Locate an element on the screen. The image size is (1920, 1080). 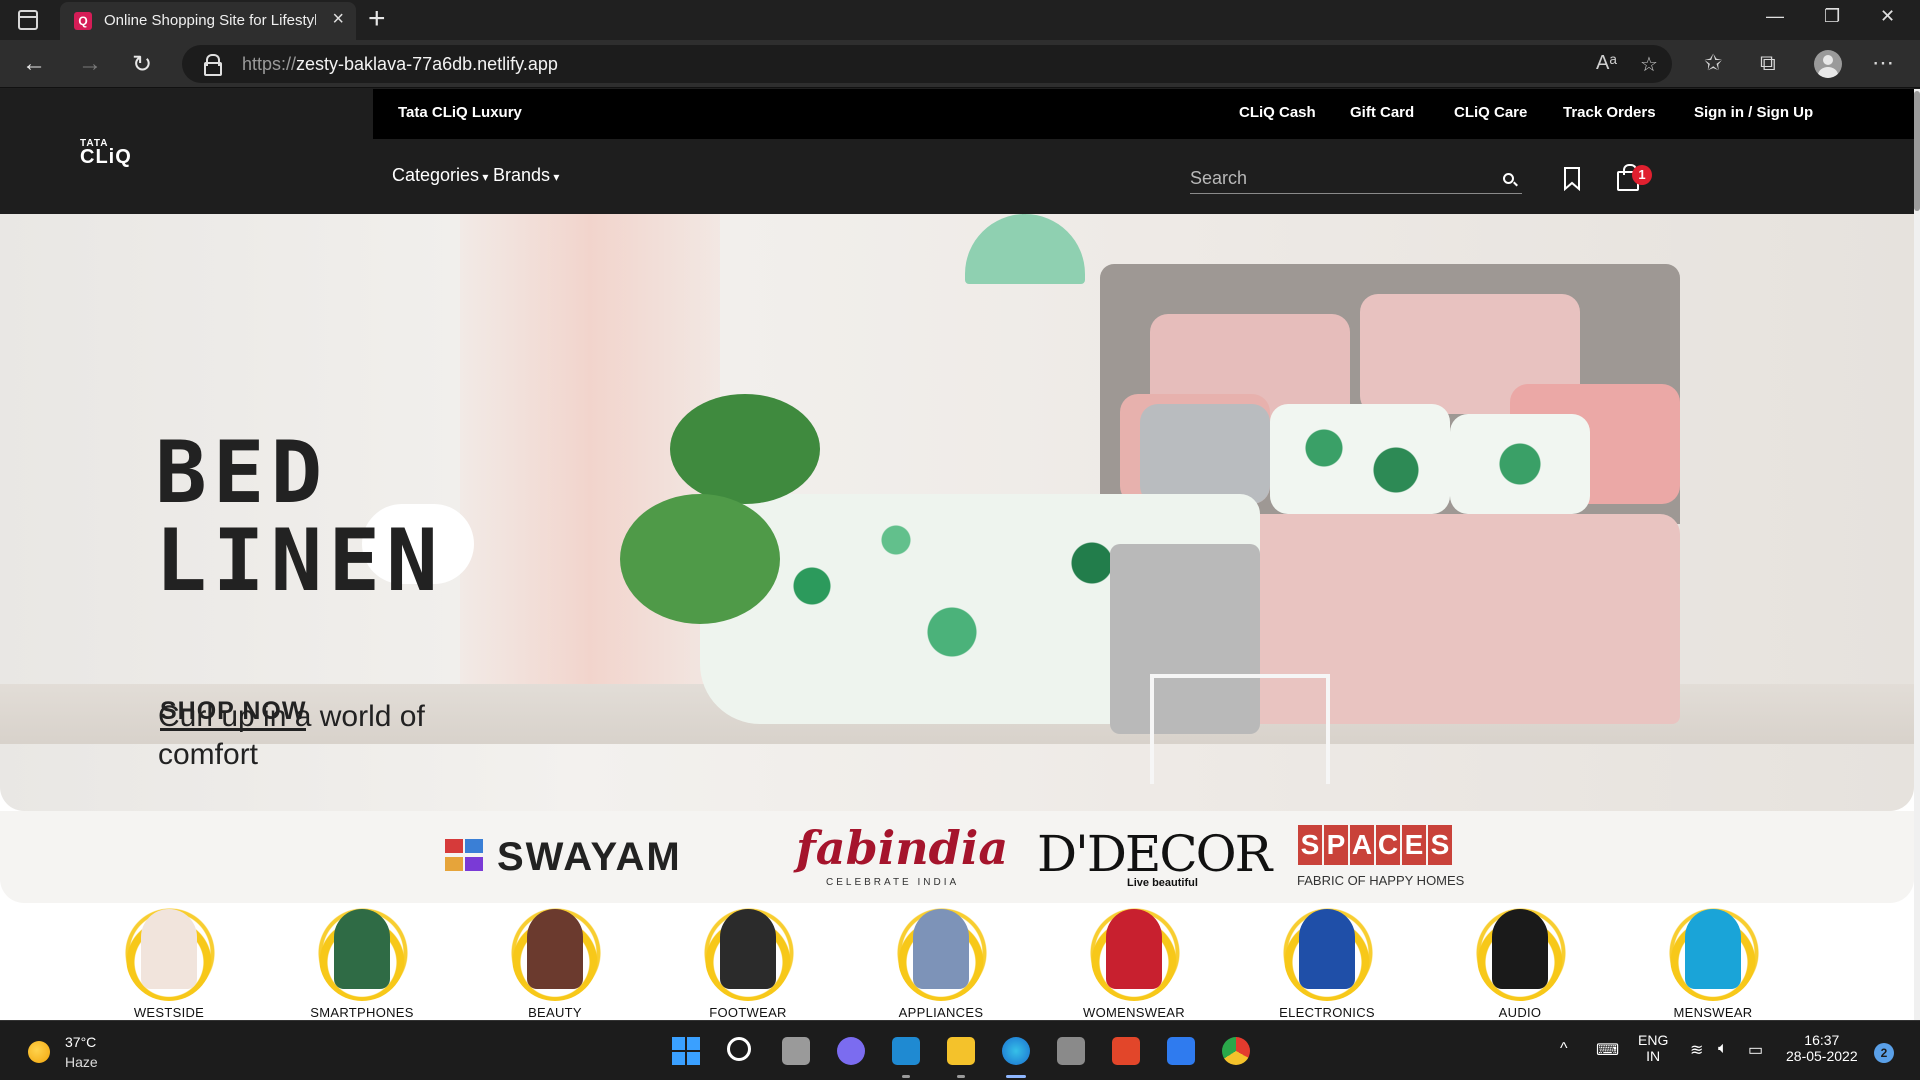
category-westside-image is located at coordinates (169, 949).